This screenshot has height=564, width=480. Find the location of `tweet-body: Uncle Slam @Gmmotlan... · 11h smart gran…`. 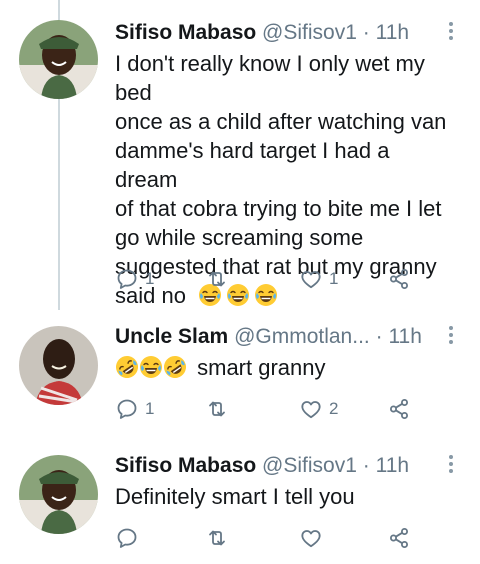

tweet-body: Uncle Slam @Gmmotlan... · 11h smart gran… is located at coordinates (285, 353).